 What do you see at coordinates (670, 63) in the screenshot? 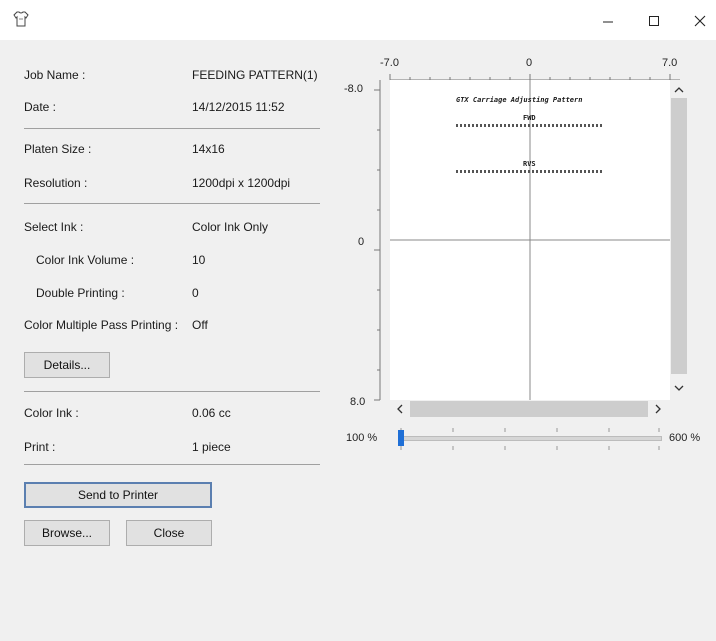
I see `x-axis-max-label: 7.0` at bounding box center [670, 63].